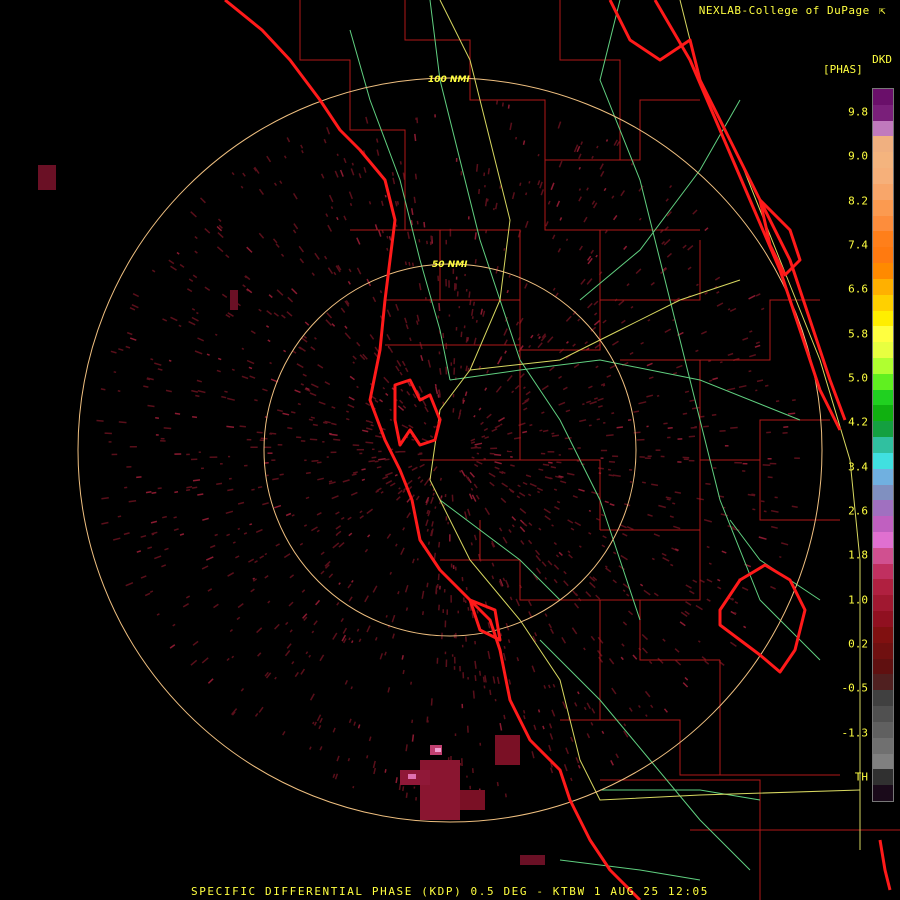  What do you see at coordinates (882, 10) in the screenshot?
I see `cursor-arrow-icon: ⇱` at bounding box center [882, 10].